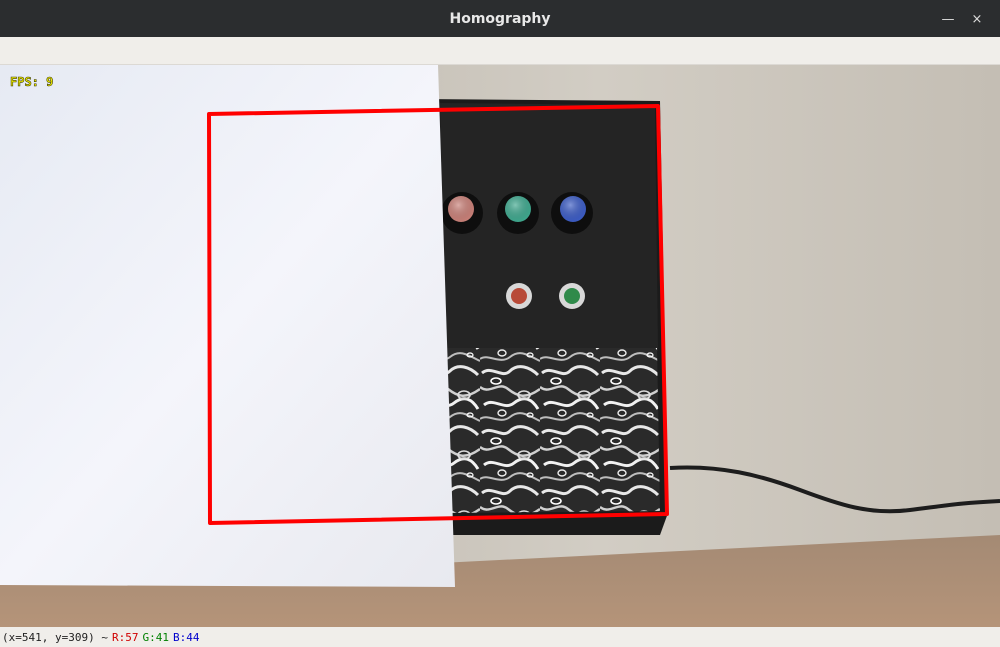  What do you see at coordinates (186, 637) in the screenshot?
I see `status-blue-value: B:44` at bounding box center [186, 637].